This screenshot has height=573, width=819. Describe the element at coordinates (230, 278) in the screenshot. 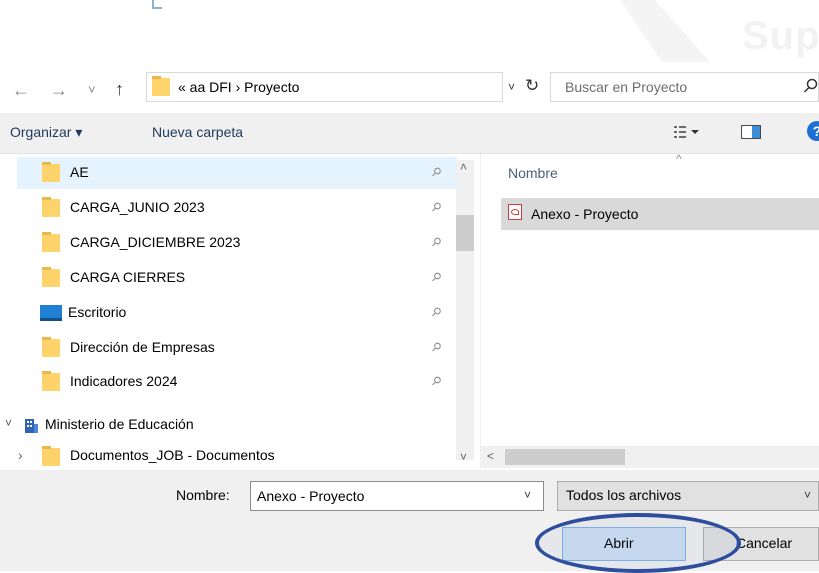

I see `nav-item-carga-cierres: CARGA CIERRES ⚲` at that location.